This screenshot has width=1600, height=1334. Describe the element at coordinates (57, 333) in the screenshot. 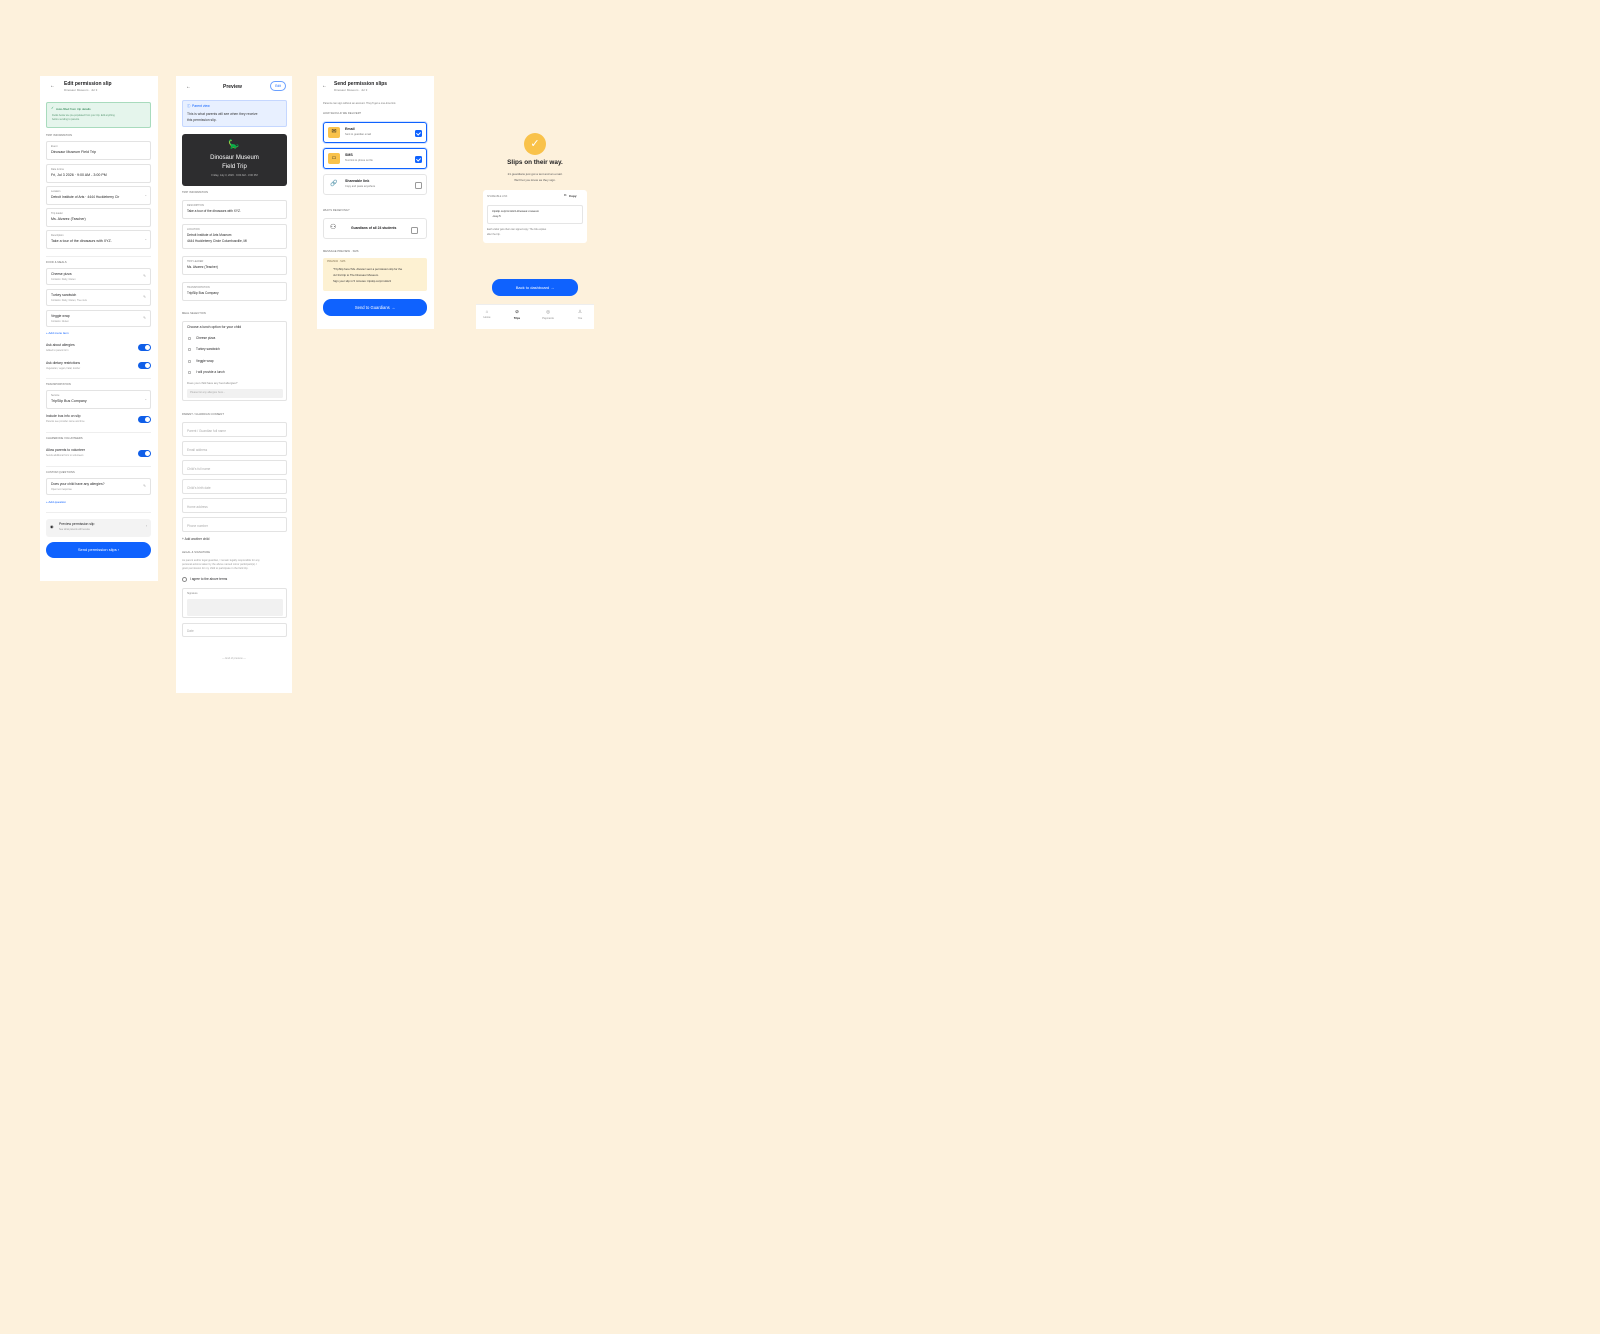

I see `add-menu-item-link: + Add menu item` at that location.